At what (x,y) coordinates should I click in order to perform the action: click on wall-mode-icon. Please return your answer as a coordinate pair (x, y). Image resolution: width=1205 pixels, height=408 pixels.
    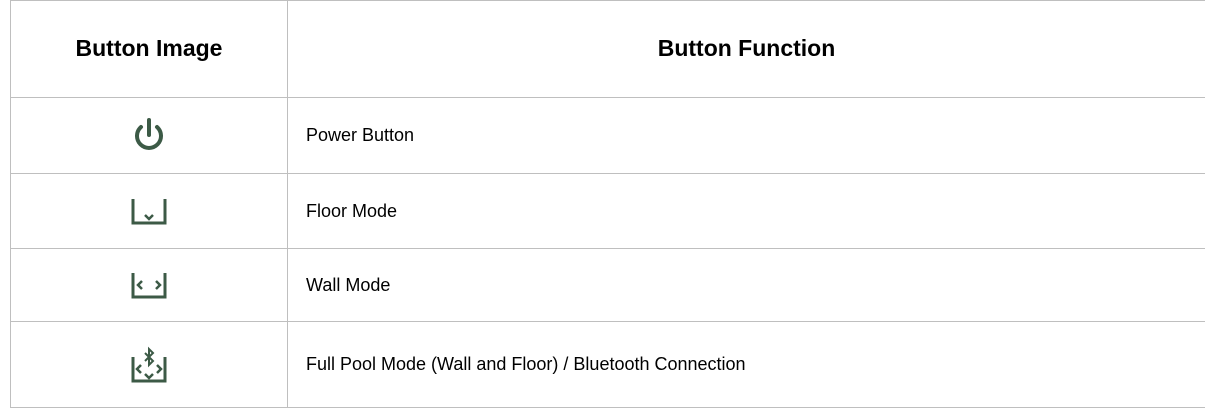
    Looking at the image, I should click on (149, 286).